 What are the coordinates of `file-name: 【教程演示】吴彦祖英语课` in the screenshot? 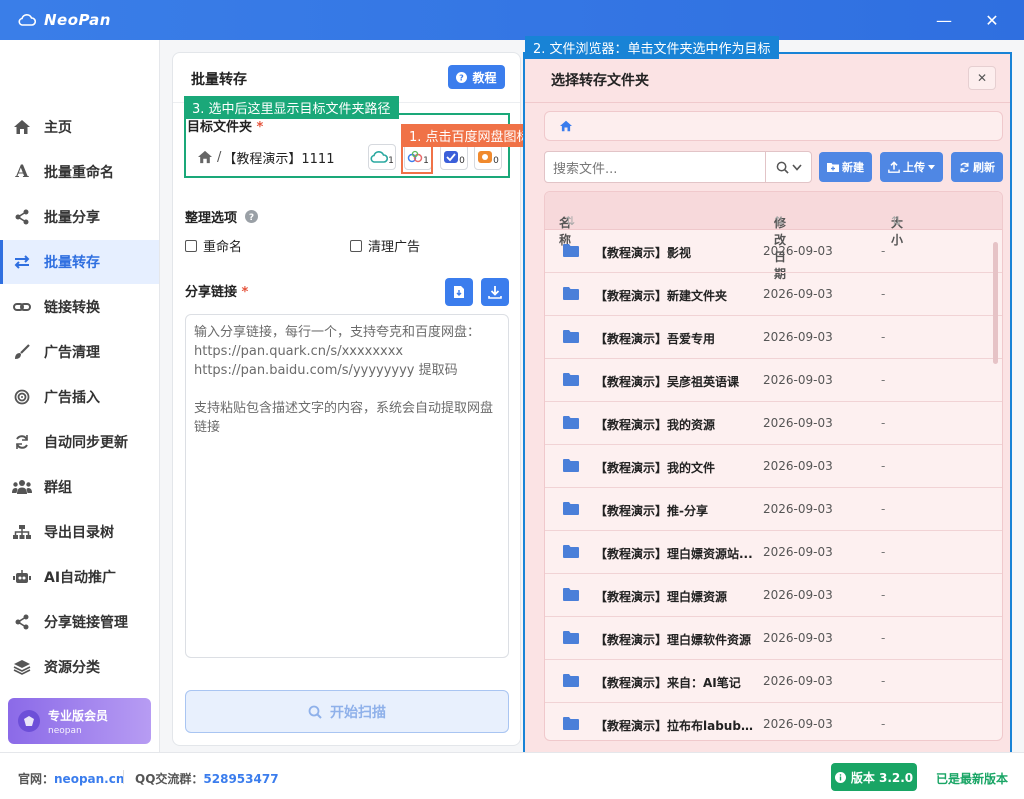 It's located at (667, 382).